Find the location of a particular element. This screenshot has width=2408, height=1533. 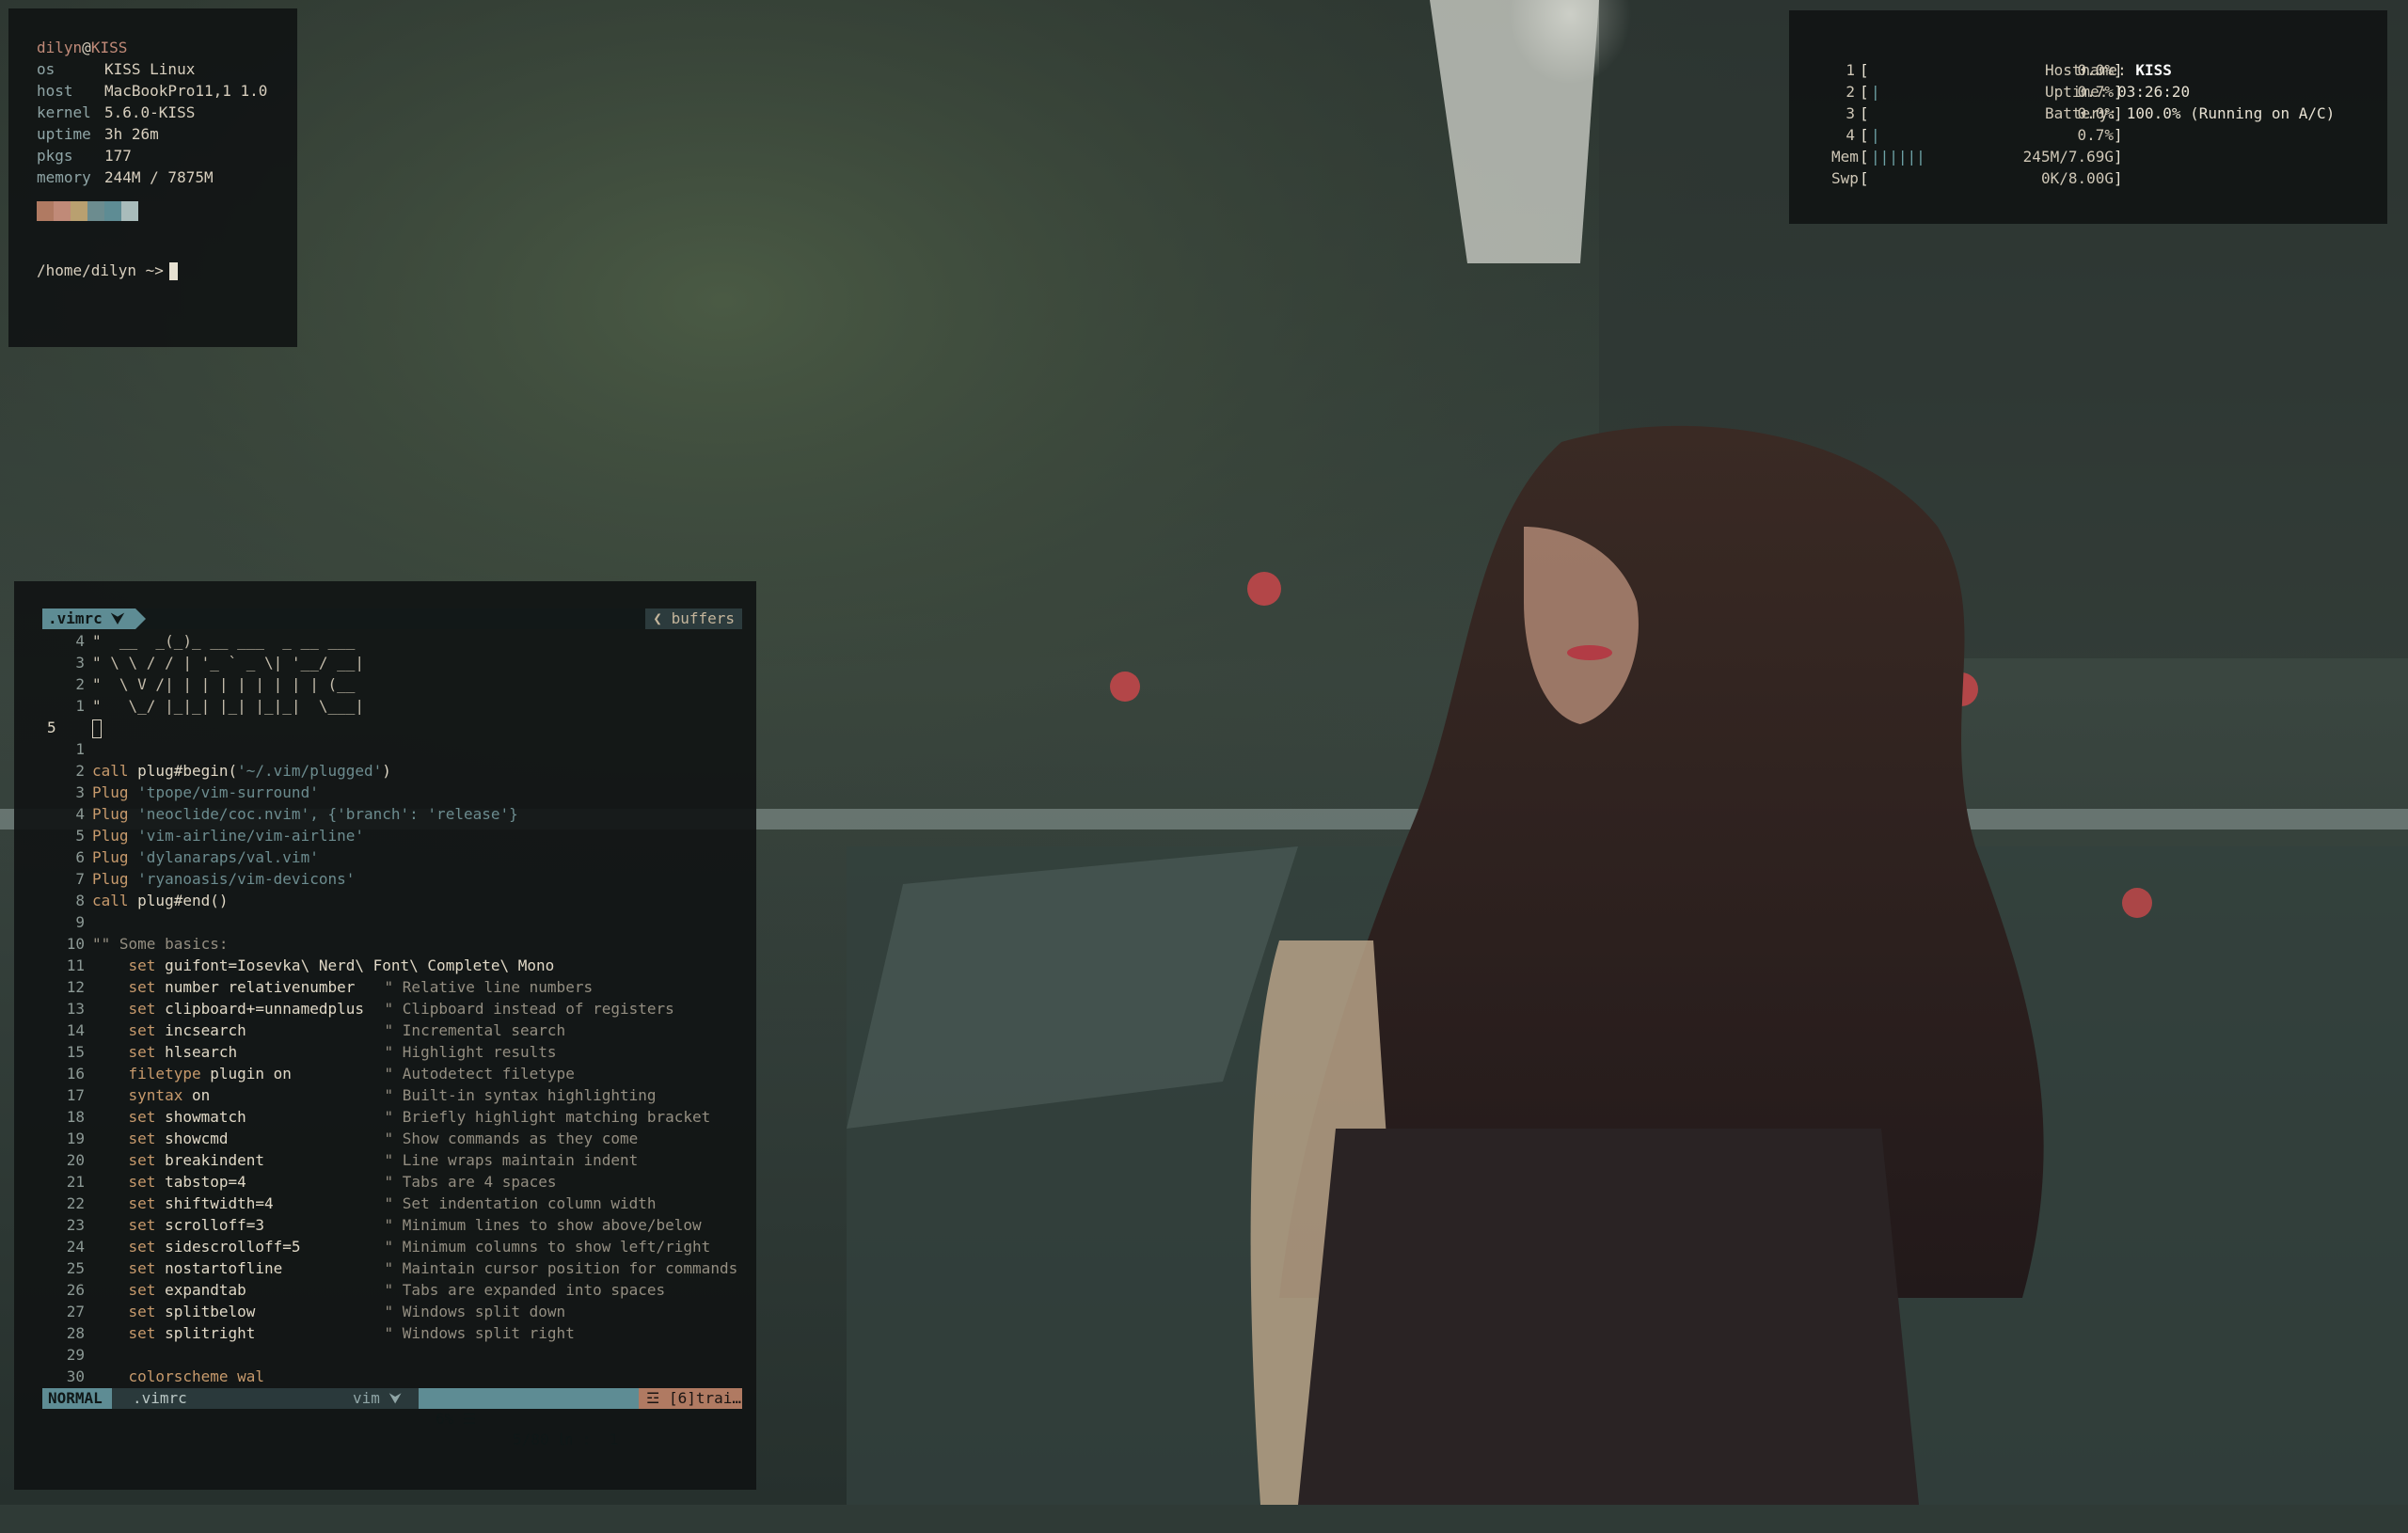

line-number: 6 is located at coordinates (80, 857).